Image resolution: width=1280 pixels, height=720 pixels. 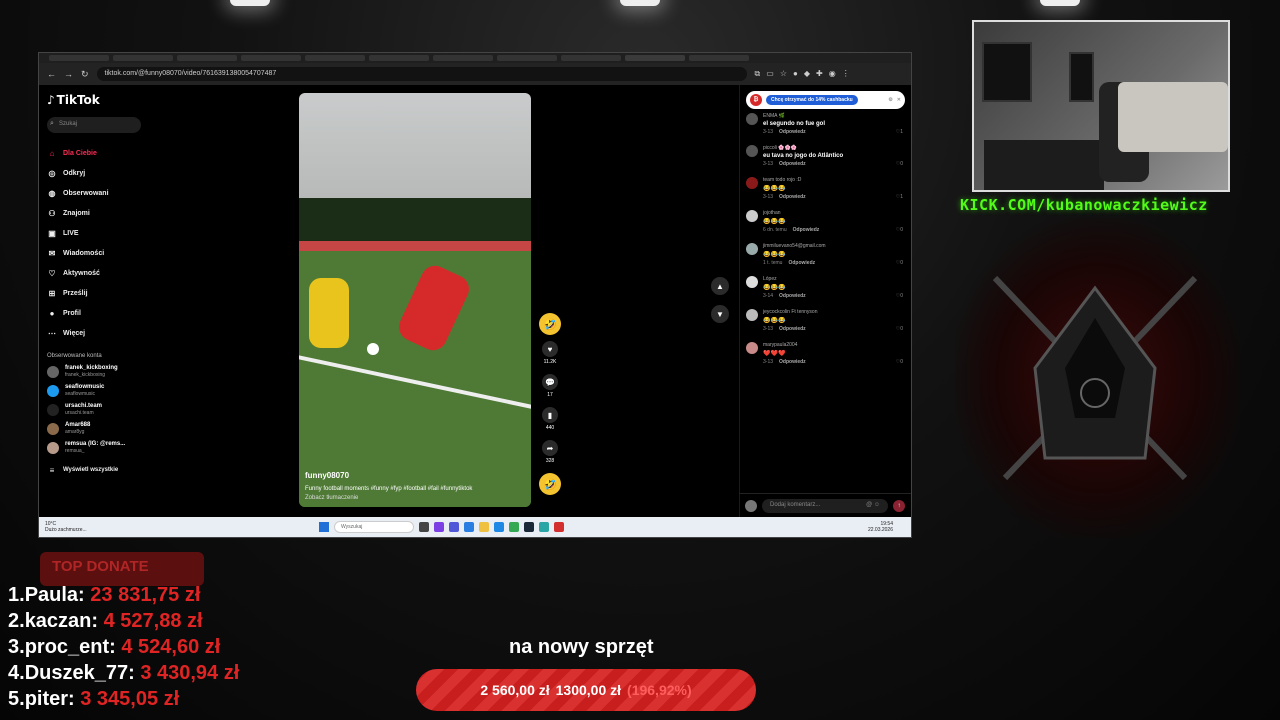 I want to click on puzzle-icon: ✚, so click(x=819, y=74).